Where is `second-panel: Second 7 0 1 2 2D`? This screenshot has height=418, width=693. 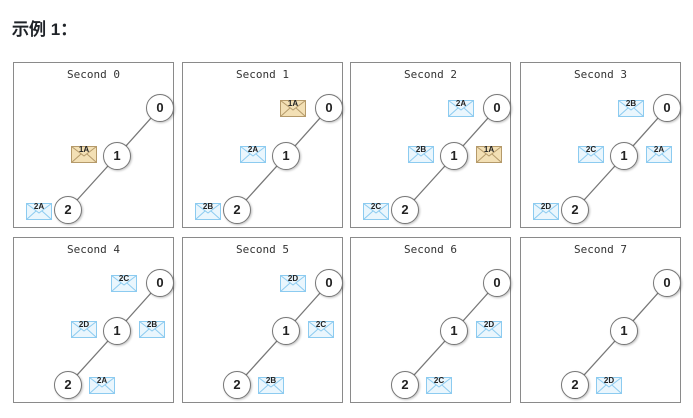 second-panel: Second 7 0 1 2 2D is located at coordinates (600, 320).